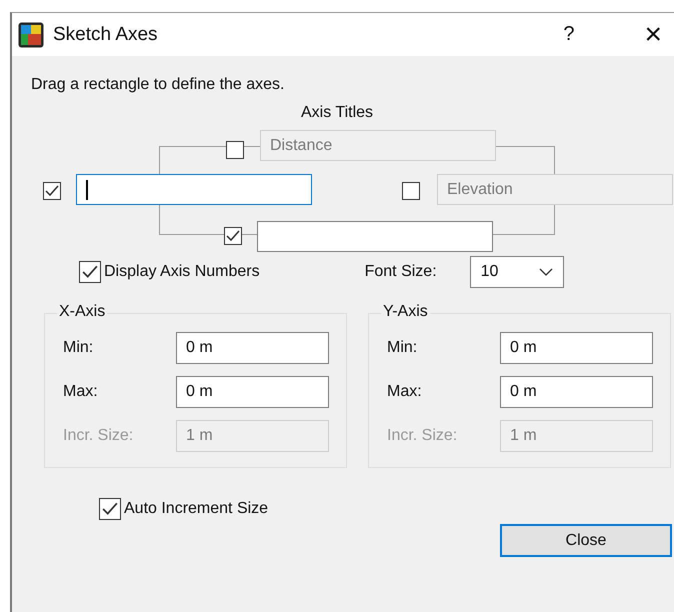 The width and height of the screenshot is (674, 612). Describe the element at coordinates (158, 85) in the screenshot. I see `instruction-text: Drag a rectangle to define the axes.` at that location.